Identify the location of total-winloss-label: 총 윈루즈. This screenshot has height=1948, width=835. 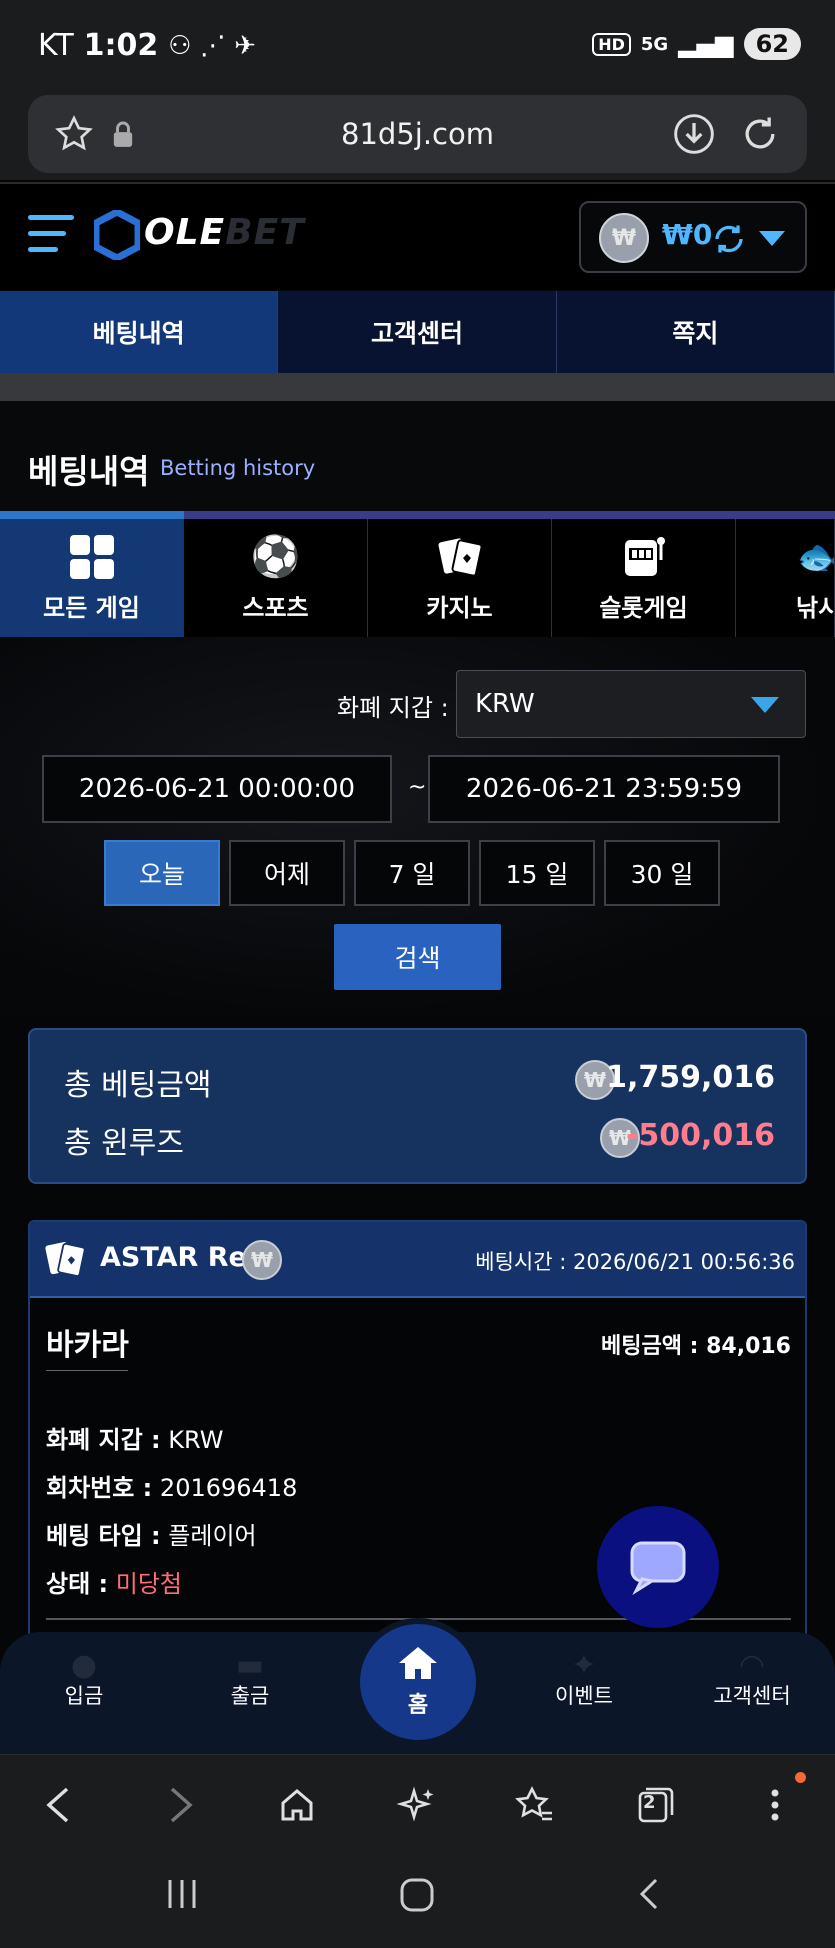
(124, 1143).